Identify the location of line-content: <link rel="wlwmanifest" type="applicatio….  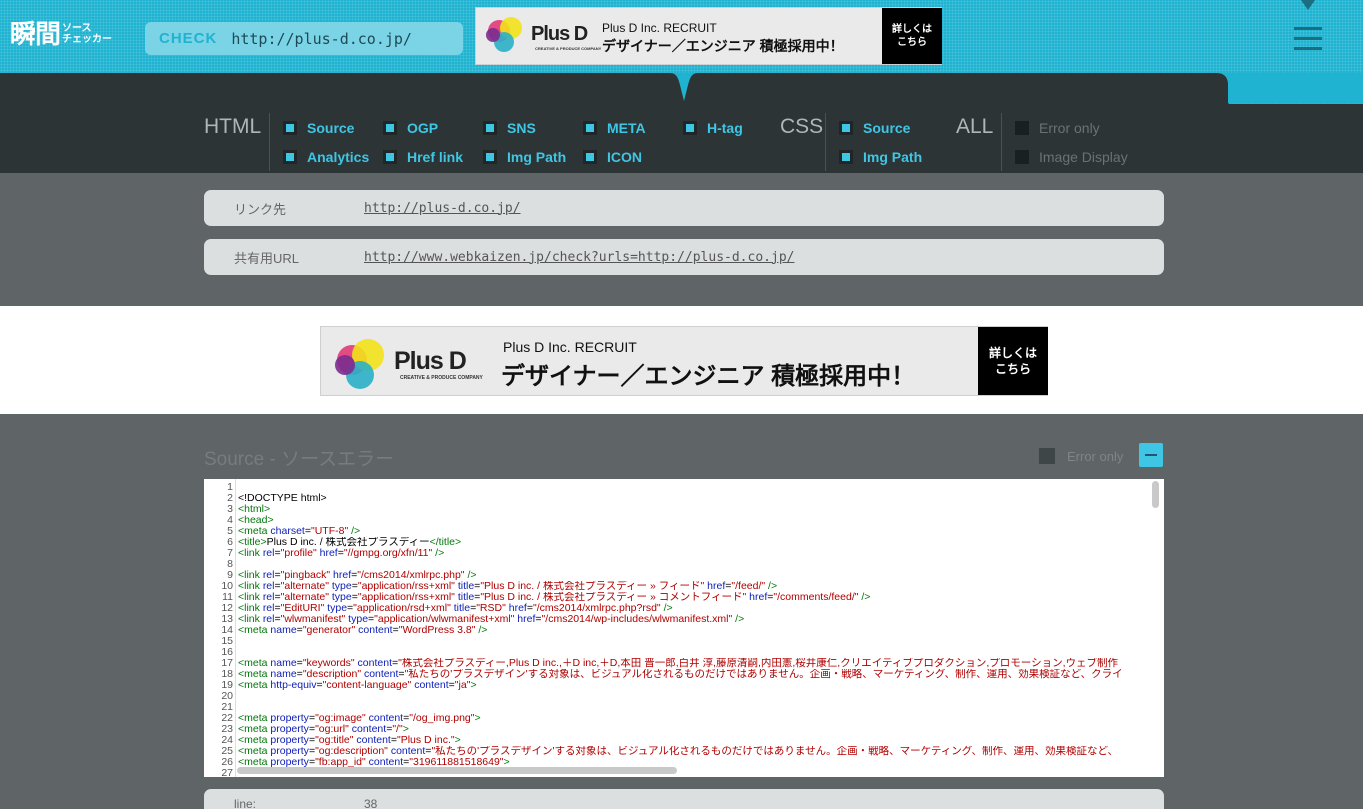
(491, 619).